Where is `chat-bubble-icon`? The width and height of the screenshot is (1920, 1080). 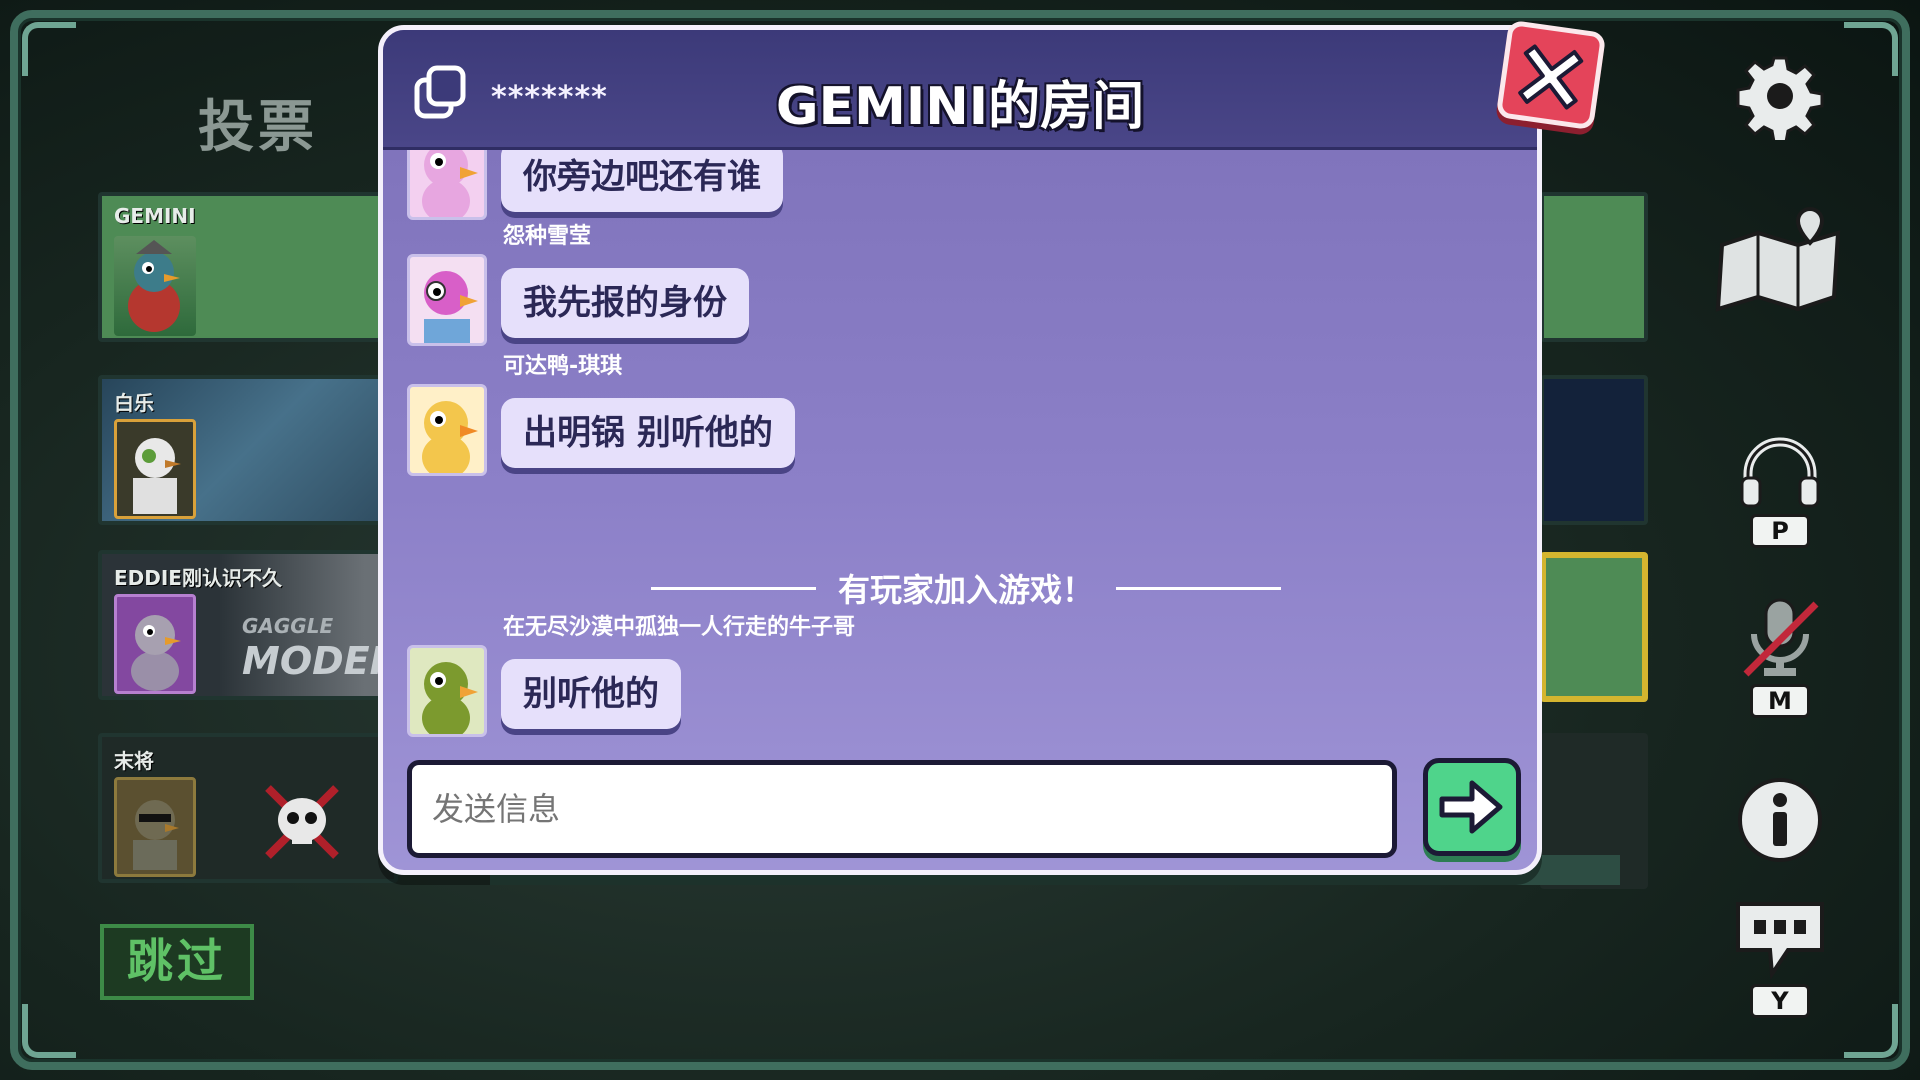 chat-bubble-icon is located at coordinates (1780, 941).